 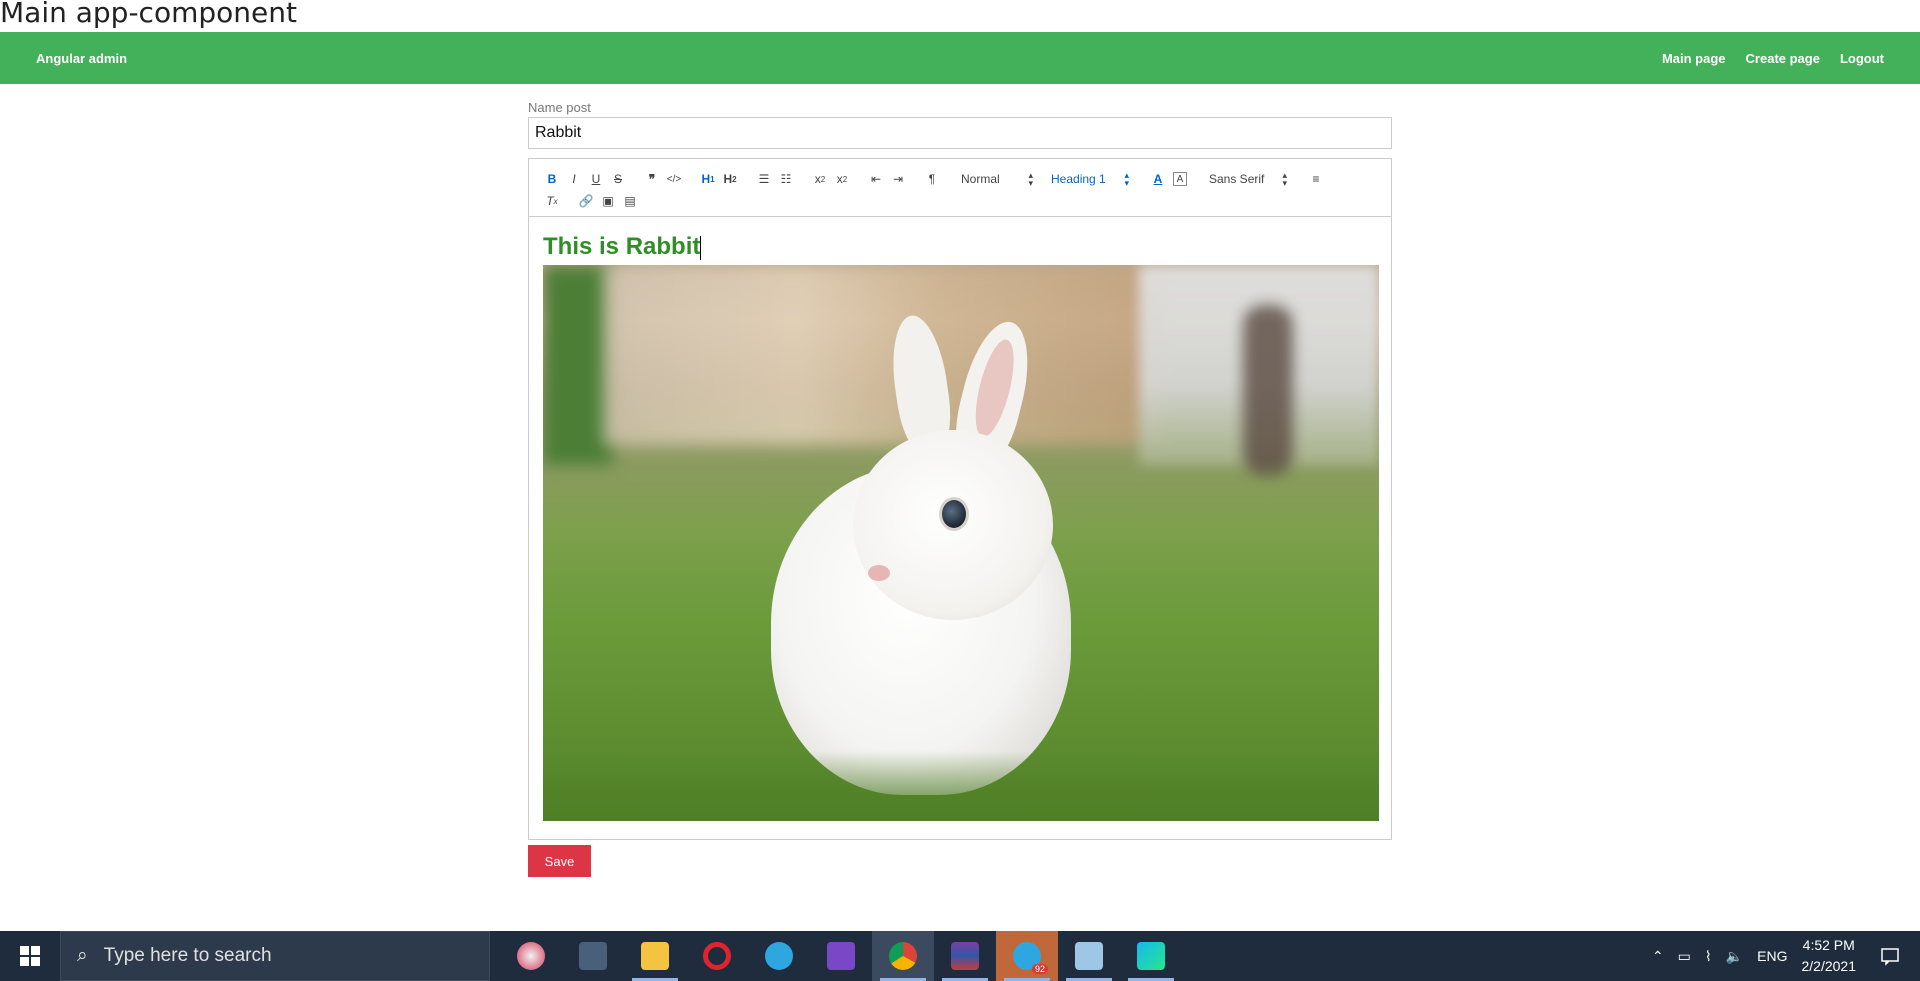 What do you see at coordinates (1829, 956) in the screenshot?
I see `clock: 4:52 PM 2/2/2021` at bounding box center [1829, 956].